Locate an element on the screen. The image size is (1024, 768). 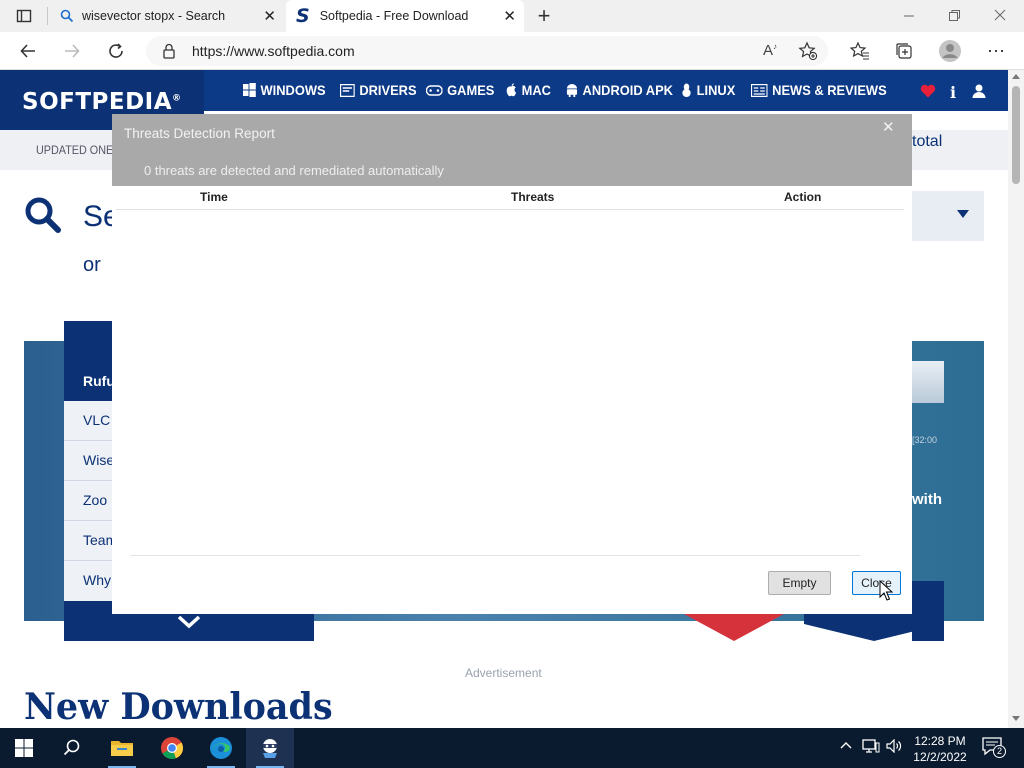
total-label: total is located at coordinates (927, 141).